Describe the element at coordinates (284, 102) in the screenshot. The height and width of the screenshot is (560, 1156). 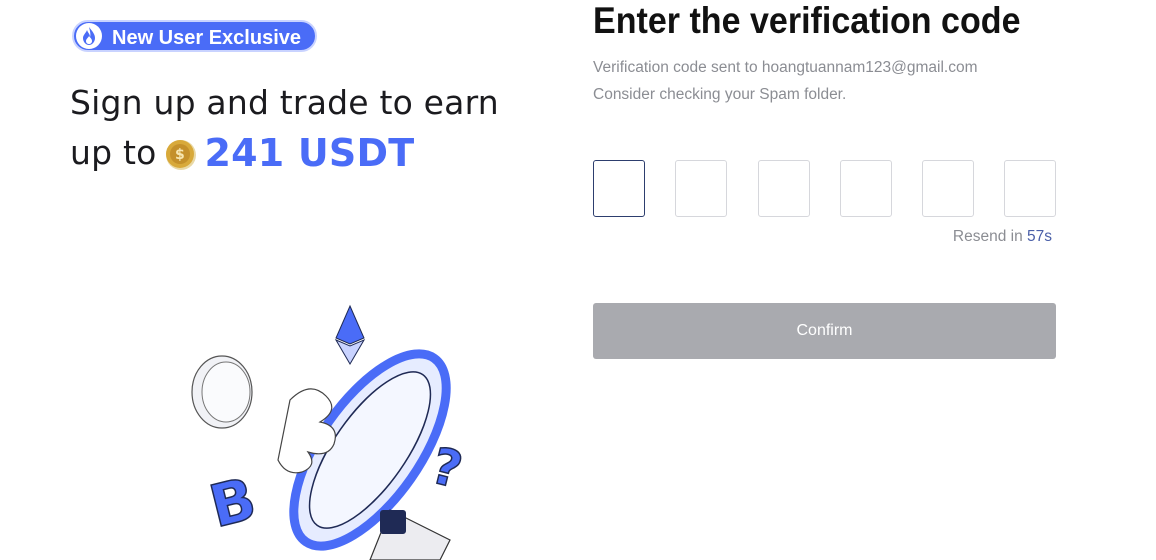
I see `headline-line1: Sign up and trade to earn` at that location.